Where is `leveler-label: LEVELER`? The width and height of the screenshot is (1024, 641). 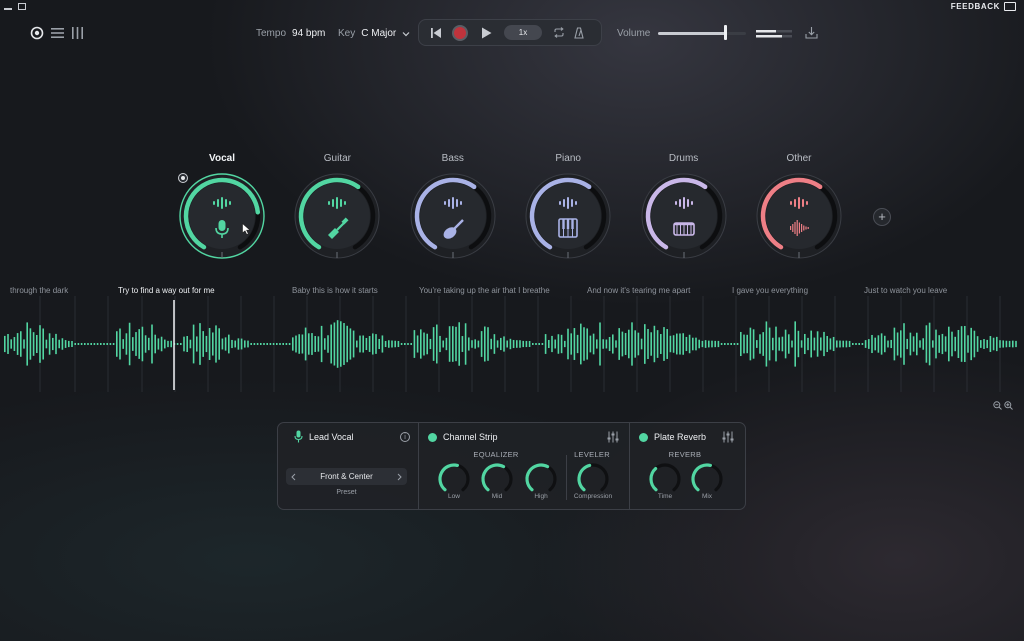
leveler-label: LEVELER is located at coordinates (592, 454).